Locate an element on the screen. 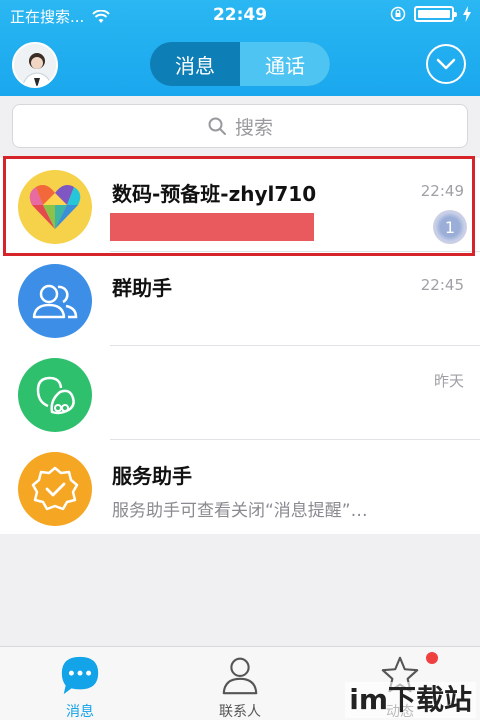  message-bubble-icon is located at coordinates (80, 675).